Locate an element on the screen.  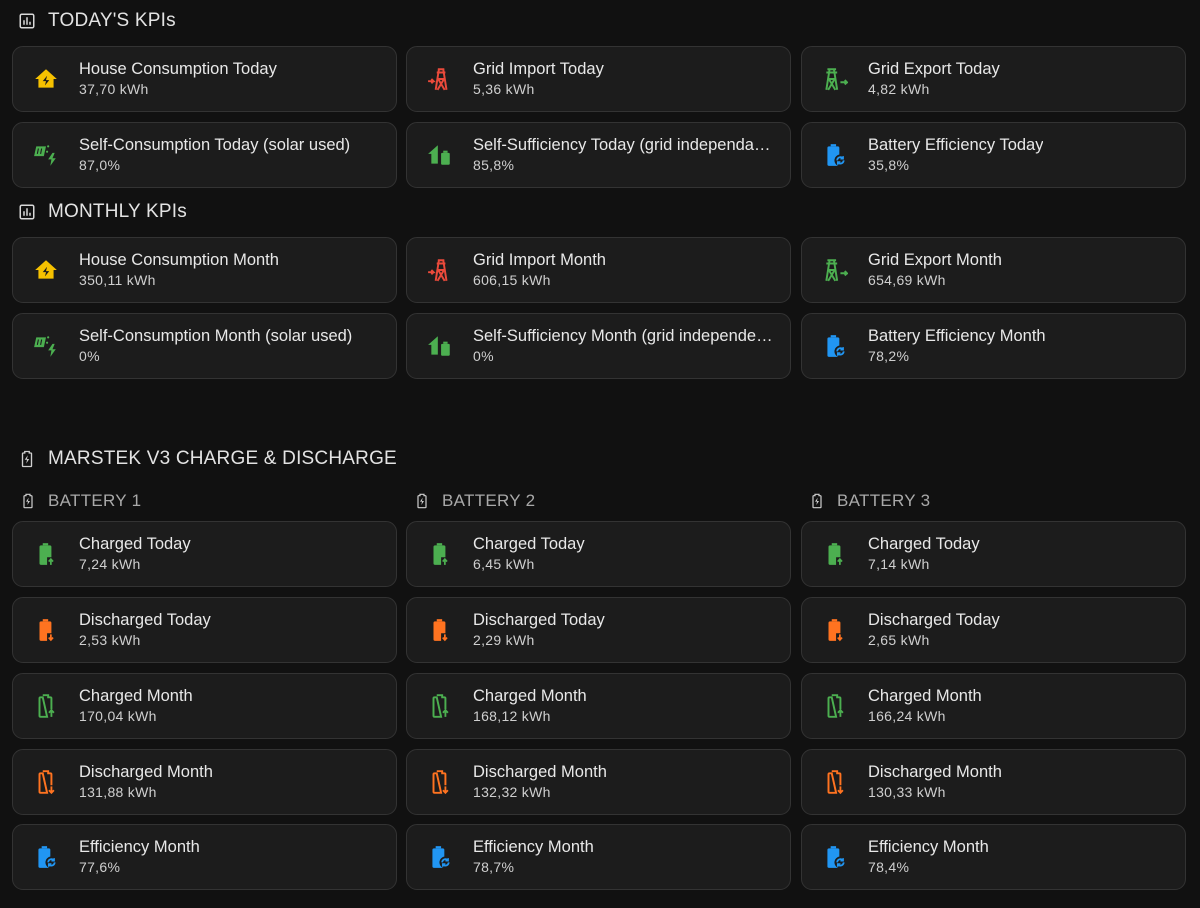
section-title: MONTHLY KPIs is located at coordinates (117, 211).